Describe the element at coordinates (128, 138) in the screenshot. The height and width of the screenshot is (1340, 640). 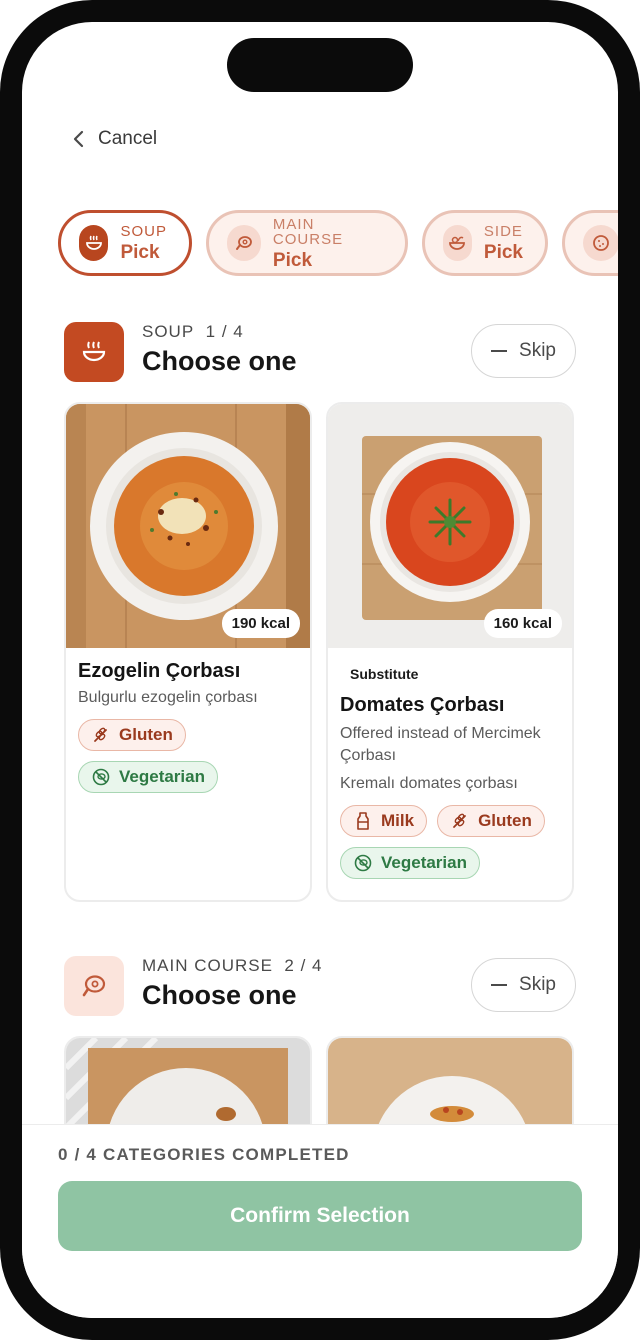
I see `cancel-label: Cancel` at that location.